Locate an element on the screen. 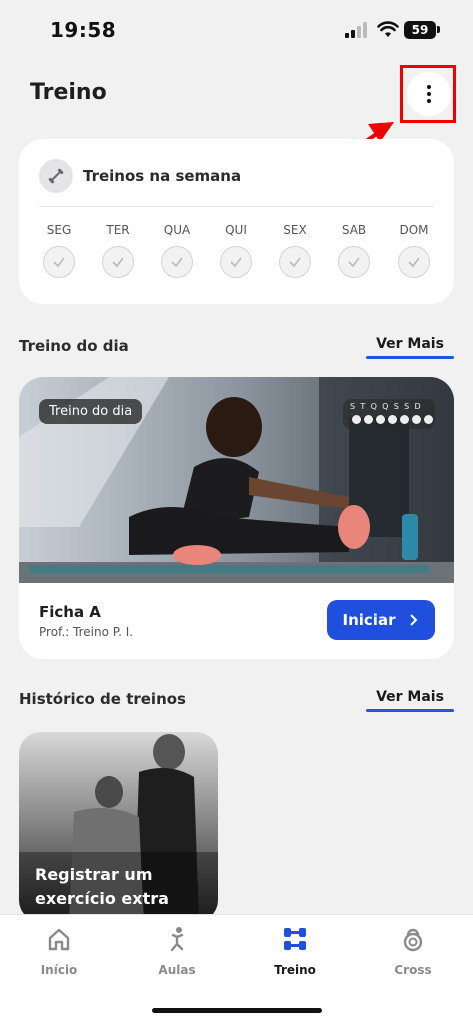 Image resolution: width=473 pixels, height=1024 pixels. day-label: TER is located at coordinates (118, 230).